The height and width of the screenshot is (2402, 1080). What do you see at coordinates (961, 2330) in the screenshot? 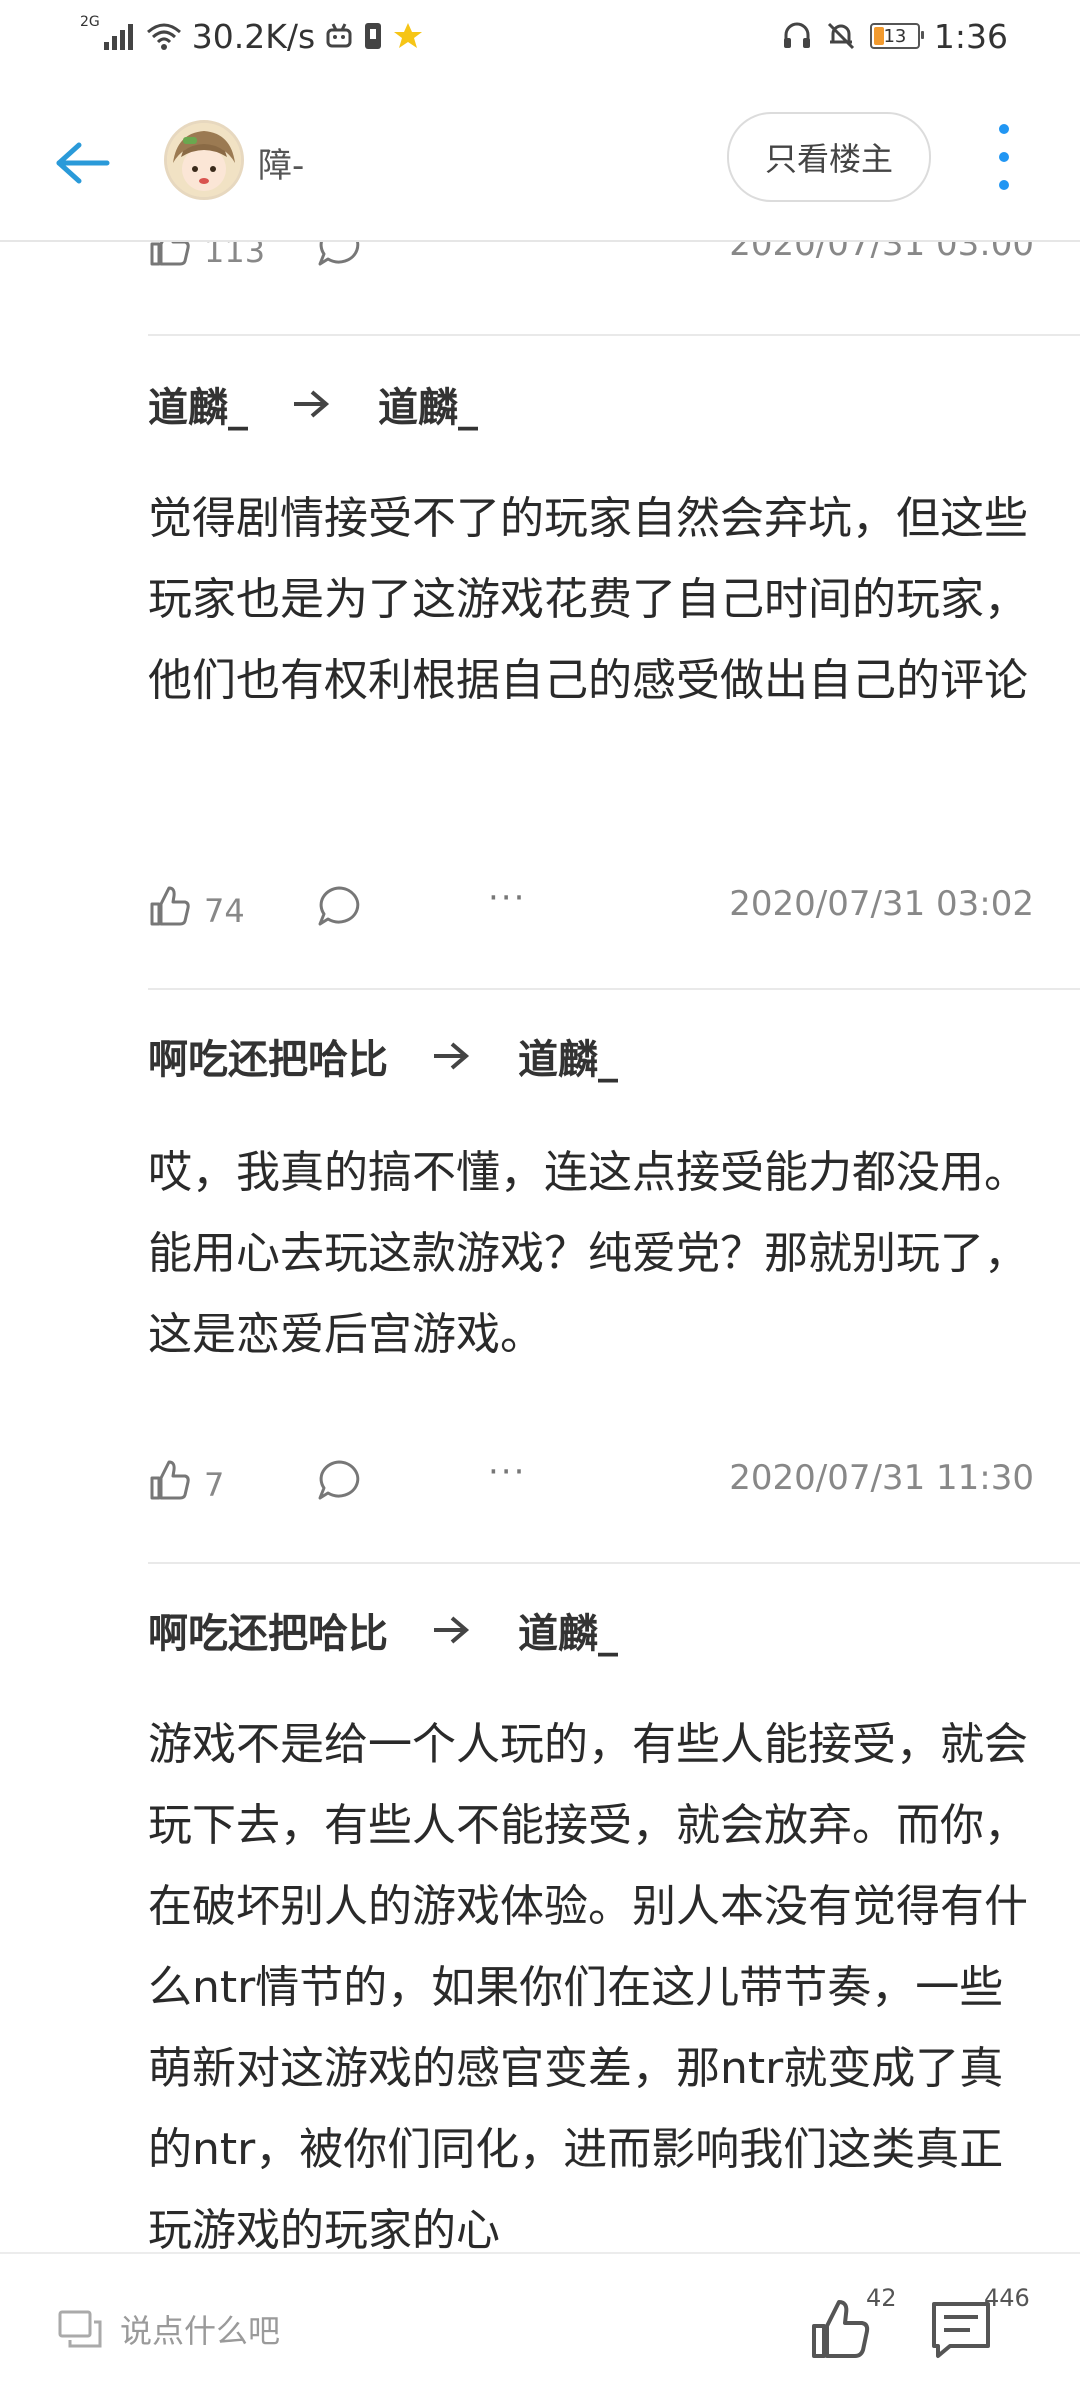
I see `comment-list-icon` at bounding box center [961, 2330].